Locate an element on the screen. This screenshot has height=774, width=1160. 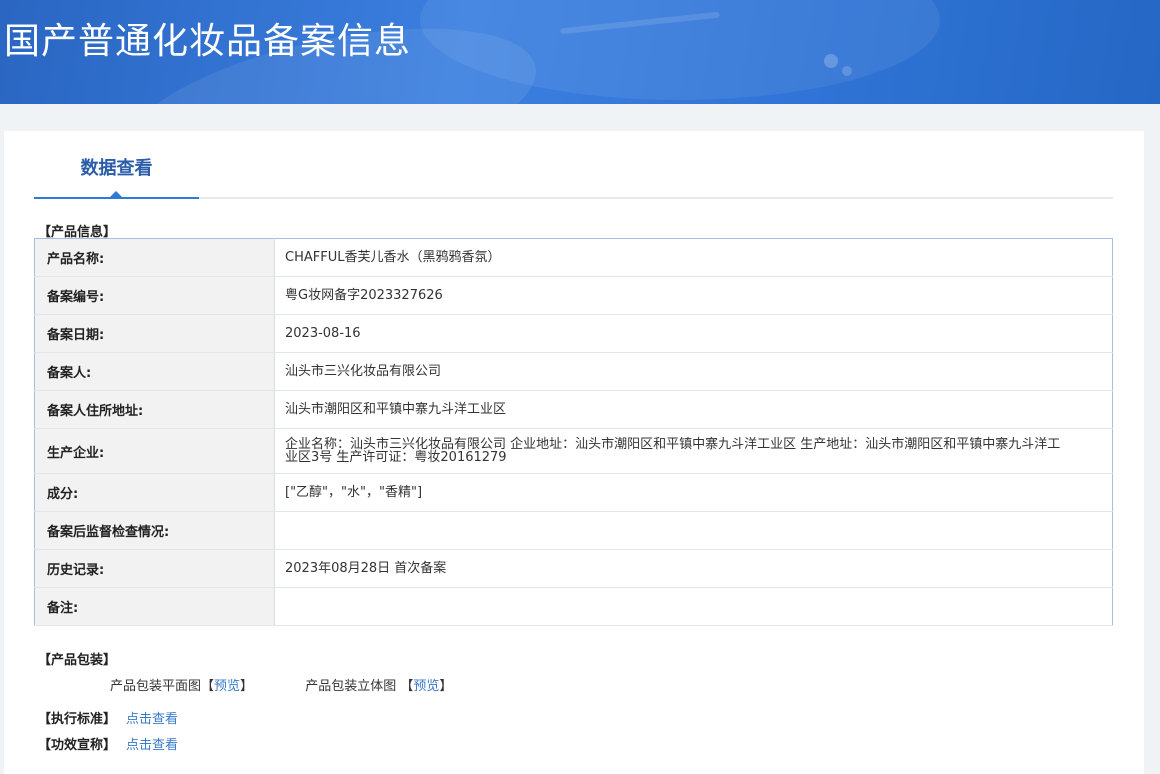
packaging-links: 产品包装平面图【预览】 产品包装立体图 【预览】 is located at coordinates (281, 684).